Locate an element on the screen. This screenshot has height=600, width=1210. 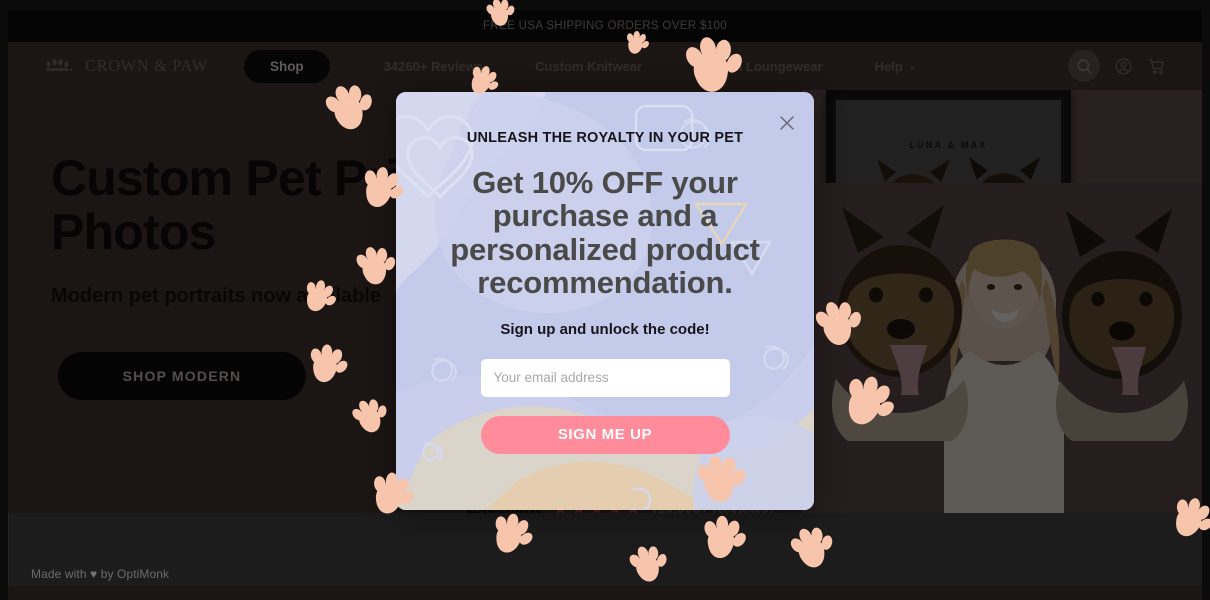
hero-headline-line2: Photos is located at coordinates (133, 231).